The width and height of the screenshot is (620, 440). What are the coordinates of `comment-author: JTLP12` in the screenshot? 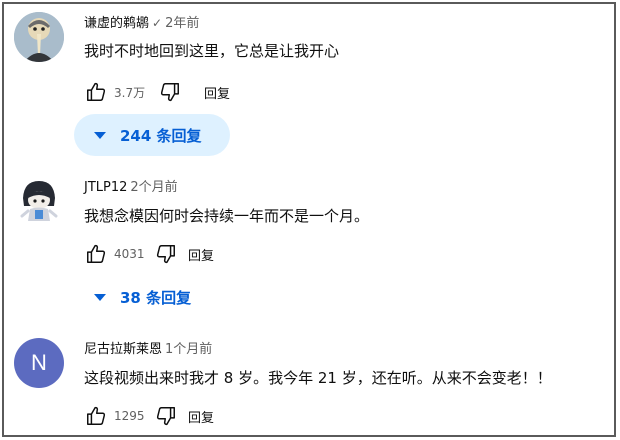 It's located at (105, 187).